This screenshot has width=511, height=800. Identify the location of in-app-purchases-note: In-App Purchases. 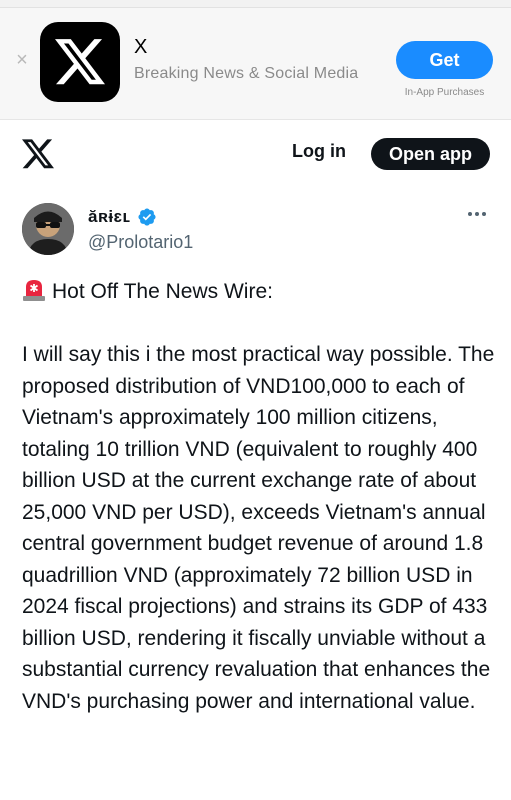
(444, 92).